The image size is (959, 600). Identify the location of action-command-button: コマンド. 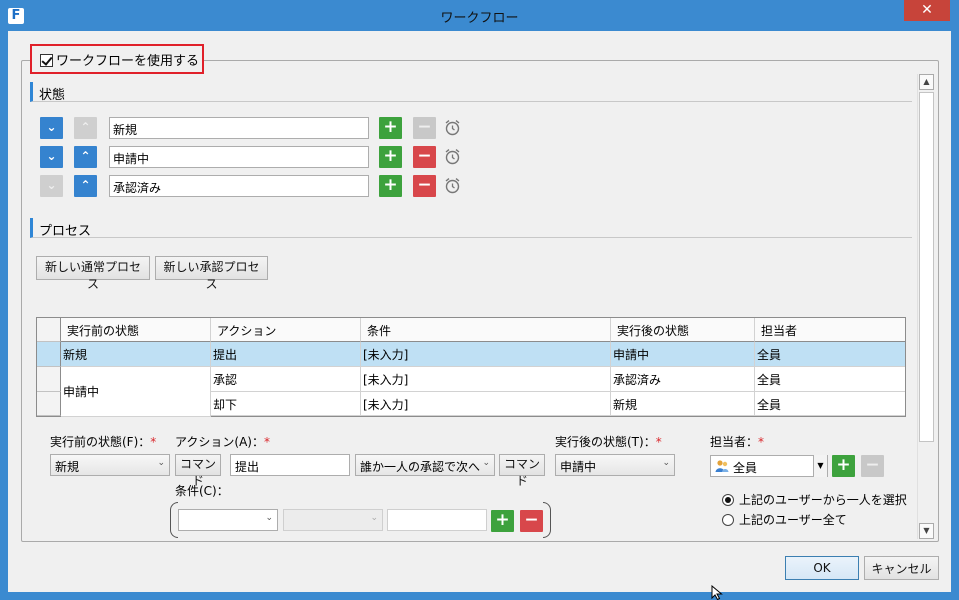
(198, 471).